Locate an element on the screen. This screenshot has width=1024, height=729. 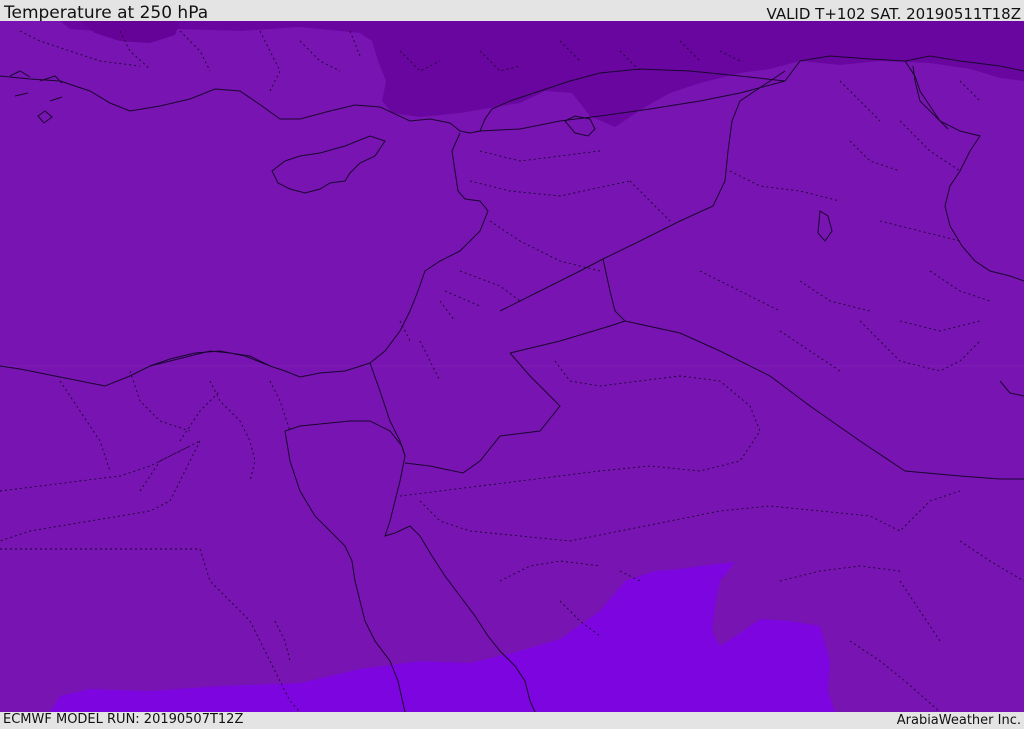
model-run-label: ECMWF MODEL RUN: 20190507T12Z is located at coordinates (123, 719).